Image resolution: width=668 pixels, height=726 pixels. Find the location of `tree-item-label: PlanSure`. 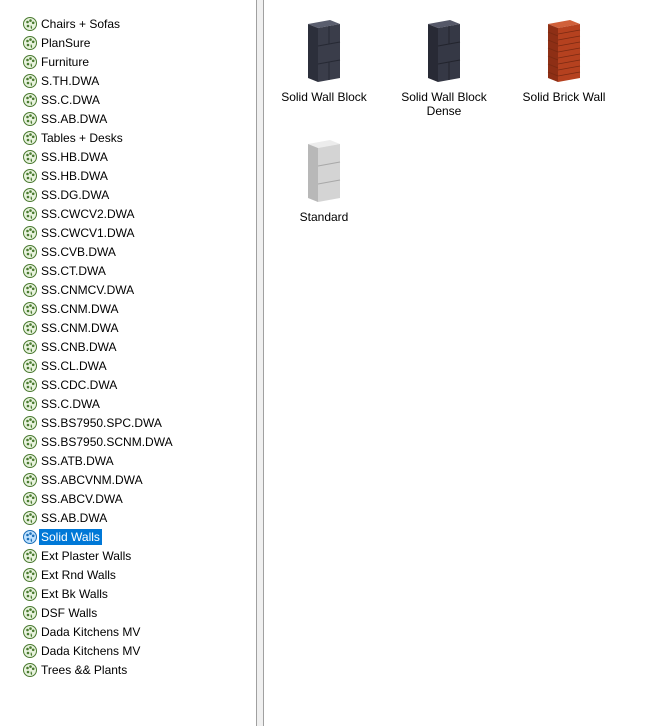

tree-item-label: PlanSure is located at coordinates (66, 42).